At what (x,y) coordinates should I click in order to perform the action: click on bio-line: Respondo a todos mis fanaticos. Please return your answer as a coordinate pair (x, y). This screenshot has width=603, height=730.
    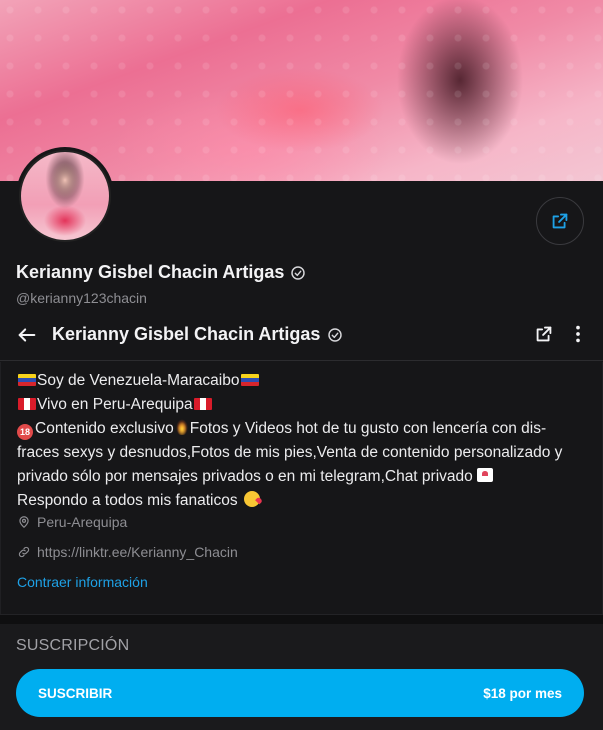
    Looking at the image, I should click on (302, 501).